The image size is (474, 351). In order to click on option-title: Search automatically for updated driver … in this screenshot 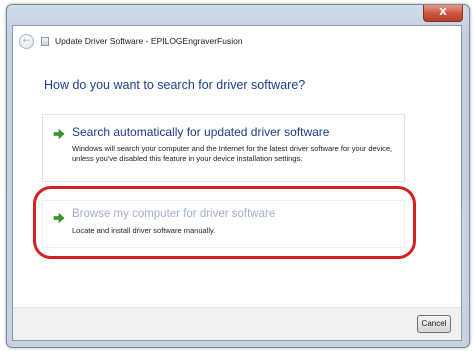, I will do `click(200, 132)`.